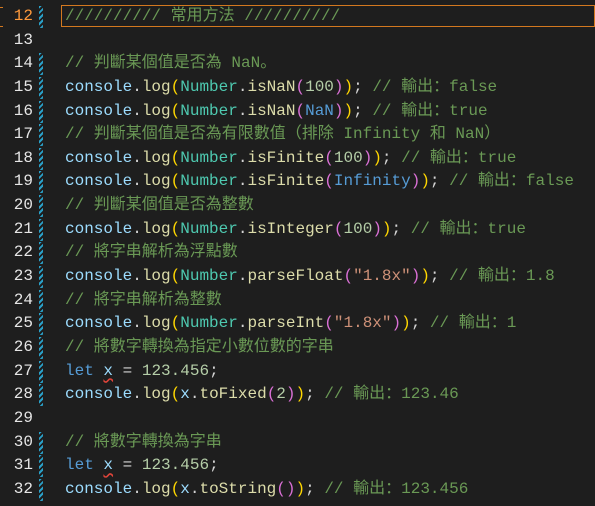  Describe the element at coordinates (297, 301) in the screenshot. I see `code-line: 24 // 將字串解析為整數` at that location.